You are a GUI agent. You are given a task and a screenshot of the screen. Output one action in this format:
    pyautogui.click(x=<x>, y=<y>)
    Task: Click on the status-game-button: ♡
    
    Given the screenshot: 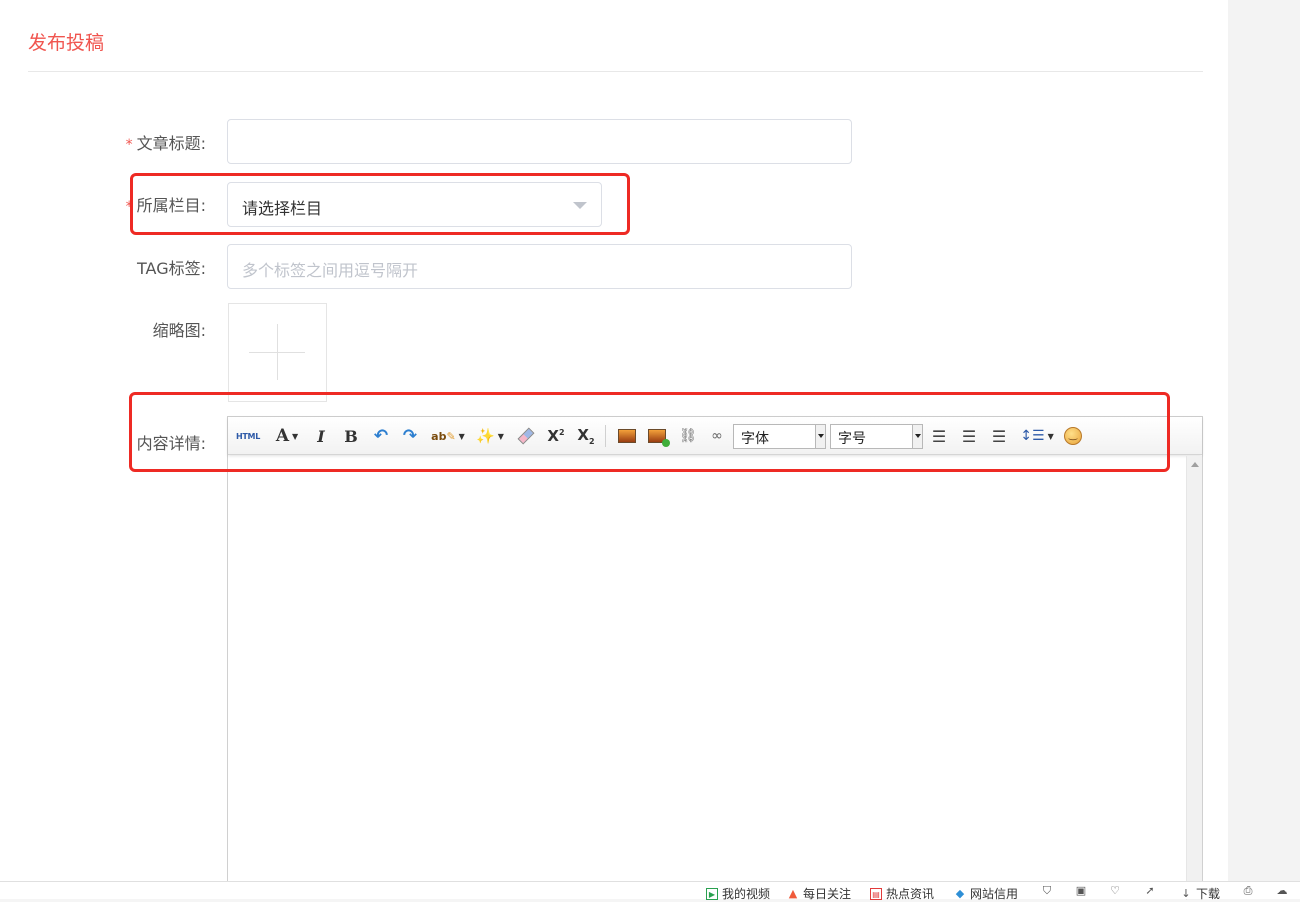 What is the action you would take?
    pyautogui.click(x=1117, y=891)
    